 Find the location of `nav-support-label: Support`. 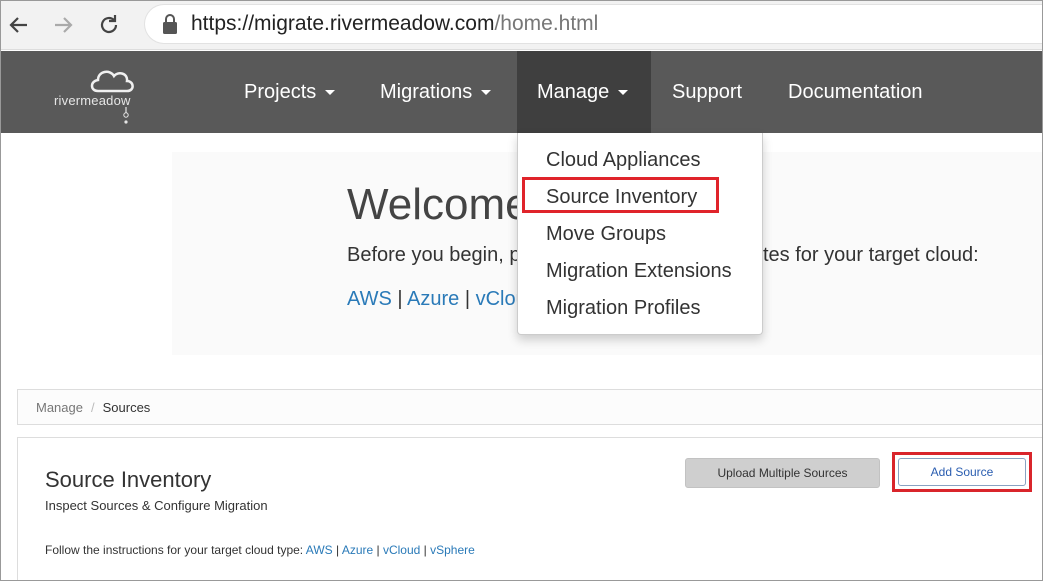

nav-support-label: Support is located at coordinates (707, 91).